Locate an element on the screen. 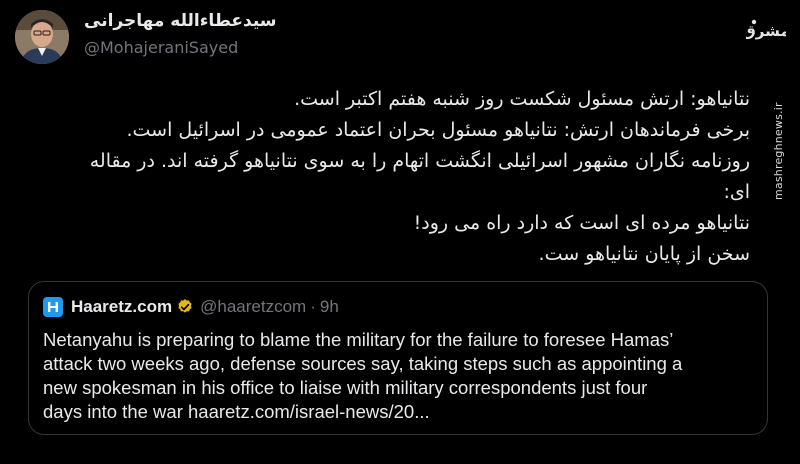  author-name: سیدعطاءالله مهاجرانی is located at coordinates (180, 21).